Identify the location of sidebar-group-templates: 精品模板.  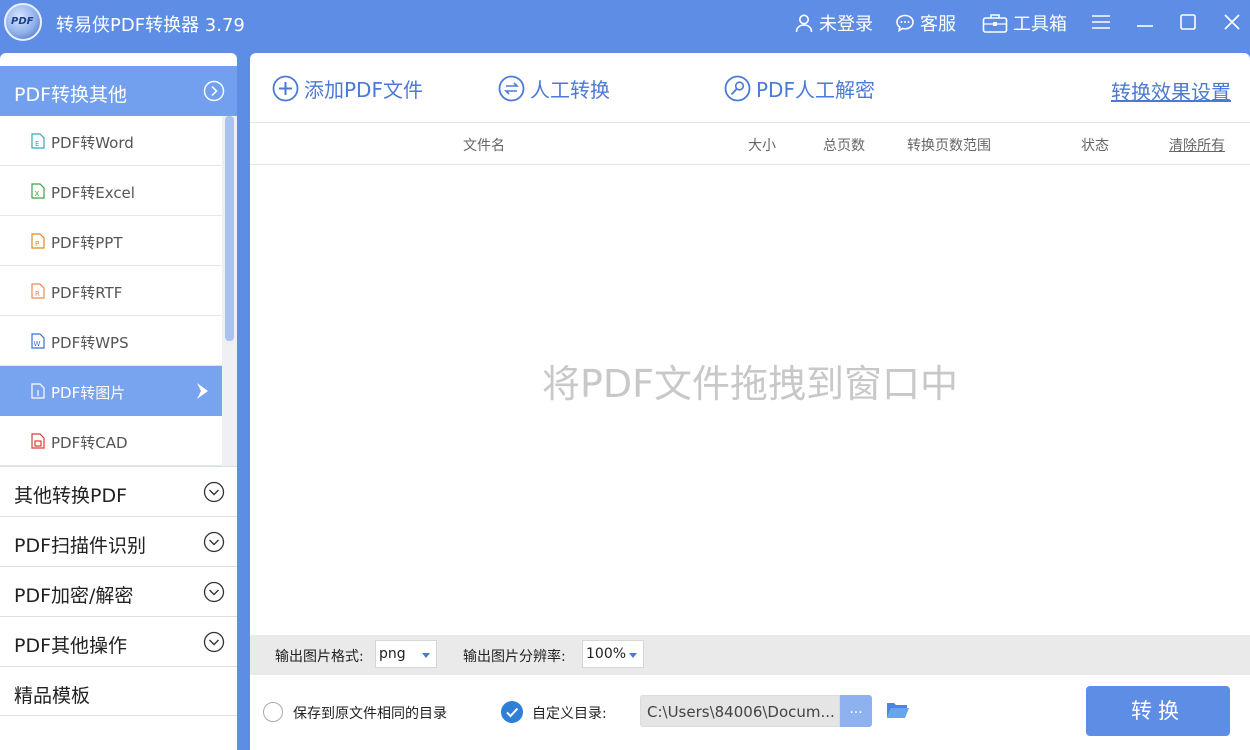
(118, 691).